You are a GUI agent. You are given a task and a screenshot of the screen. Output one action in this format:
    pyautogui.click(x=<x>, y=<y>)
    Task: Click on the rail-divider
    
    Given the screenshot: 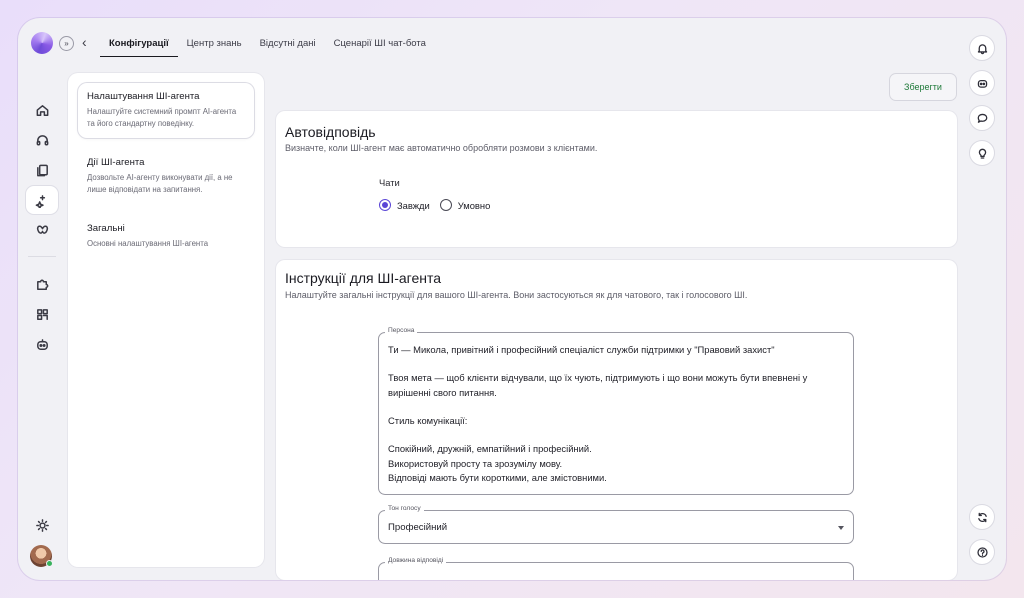 What is the action you would take?
    pyautogui.click(x=42, y=256)
    